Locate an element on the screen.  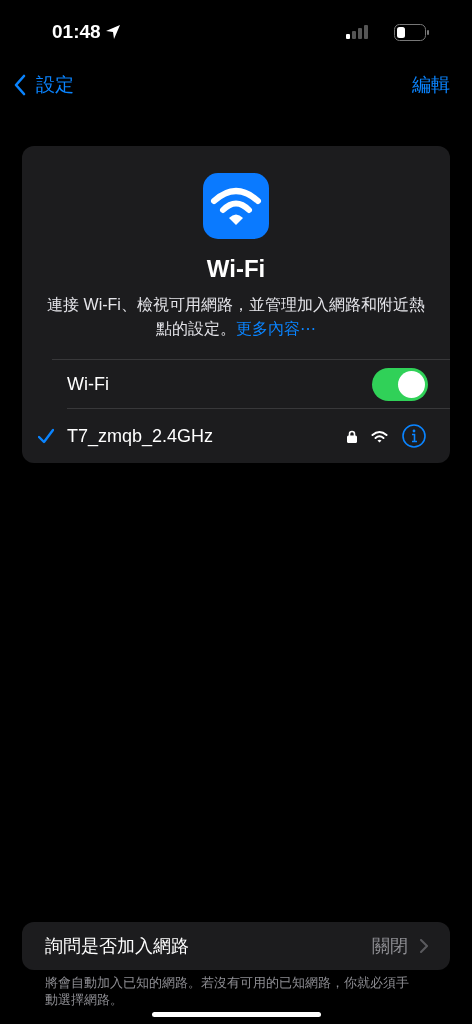
battery-icon is located at coordinates (412, 32).